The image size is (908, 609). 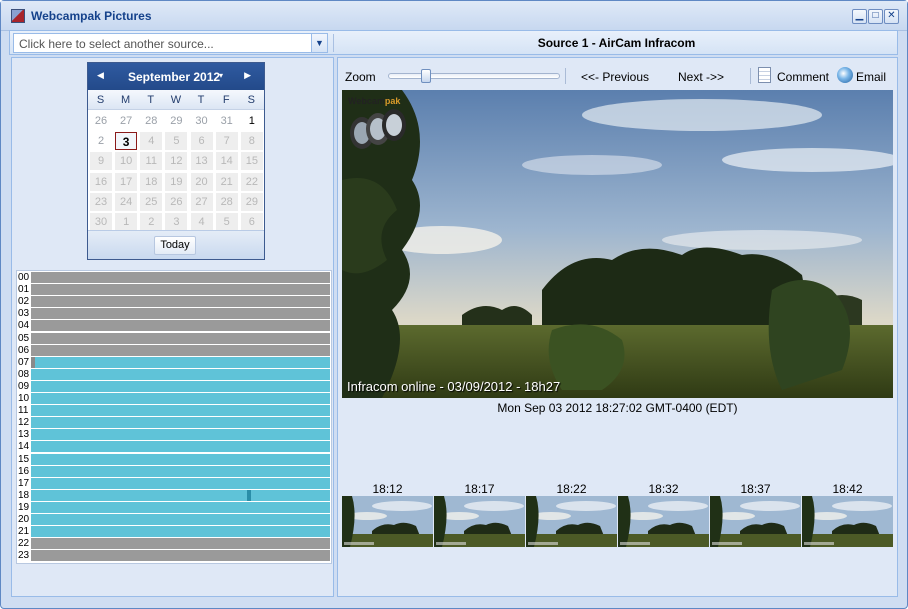 I want to click on calendar-day: 28, so click(x=151, y=121).